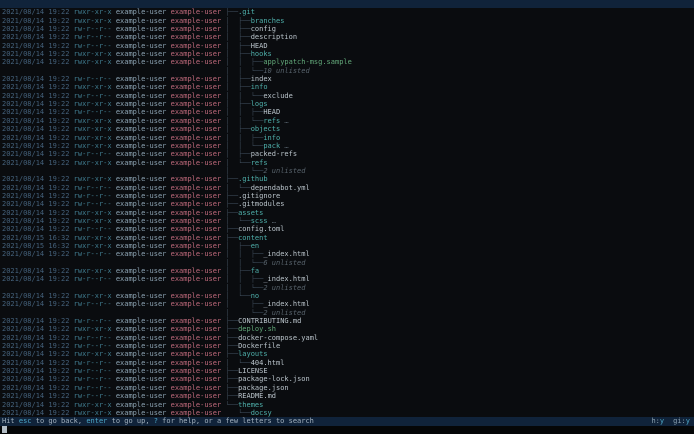 The image size is (694, 434). Describe the element at coordinates (95, 263) in the screenshot. I see `entry-perms` at that location.